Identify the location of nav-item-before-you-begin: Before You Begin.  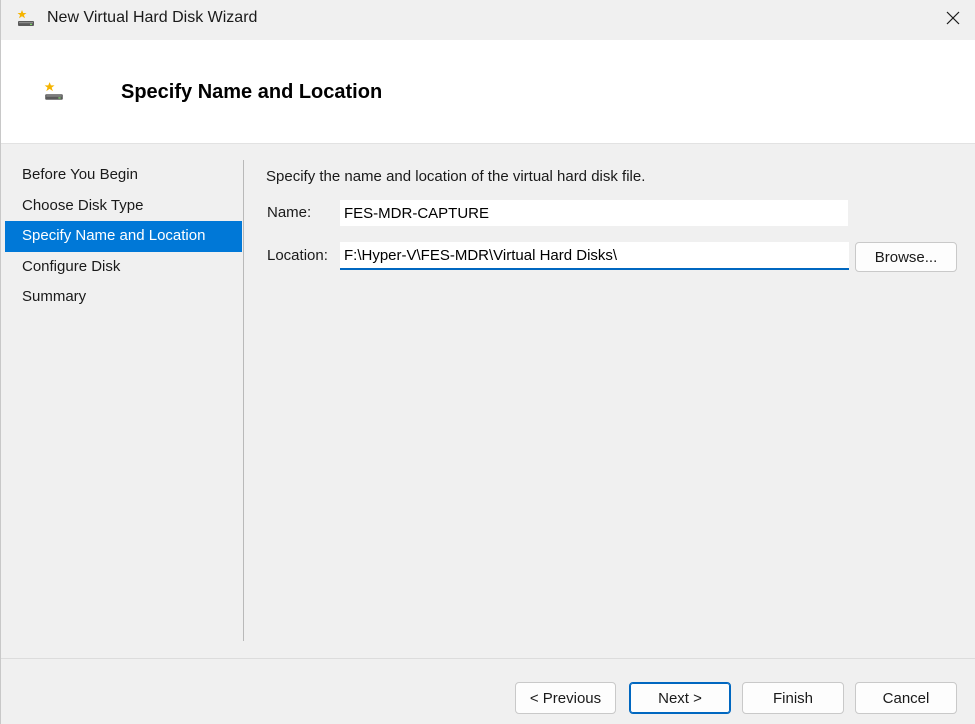
(123, 175).